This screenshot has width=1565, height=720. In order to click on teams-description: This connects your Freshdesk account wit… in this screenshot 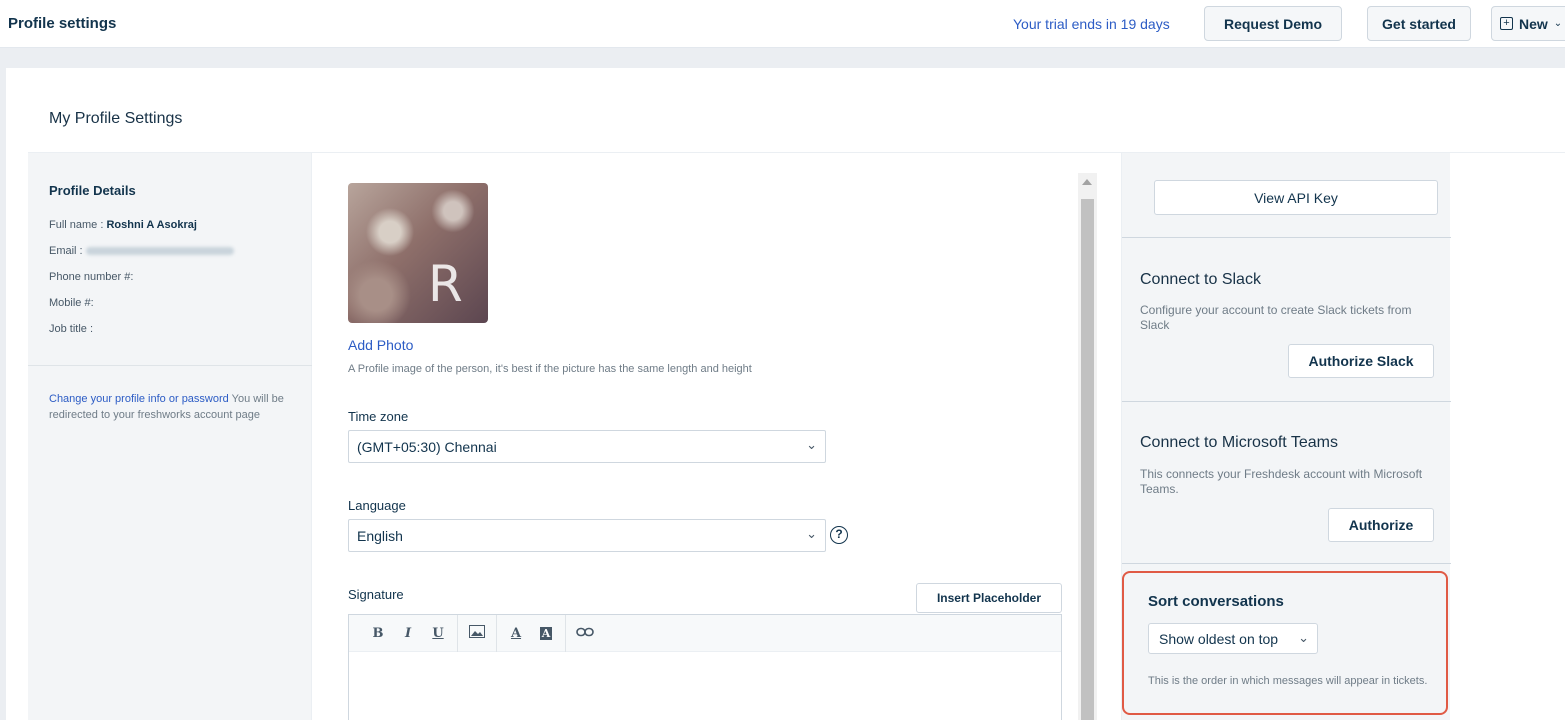, I will do `click(1281, 481)`.